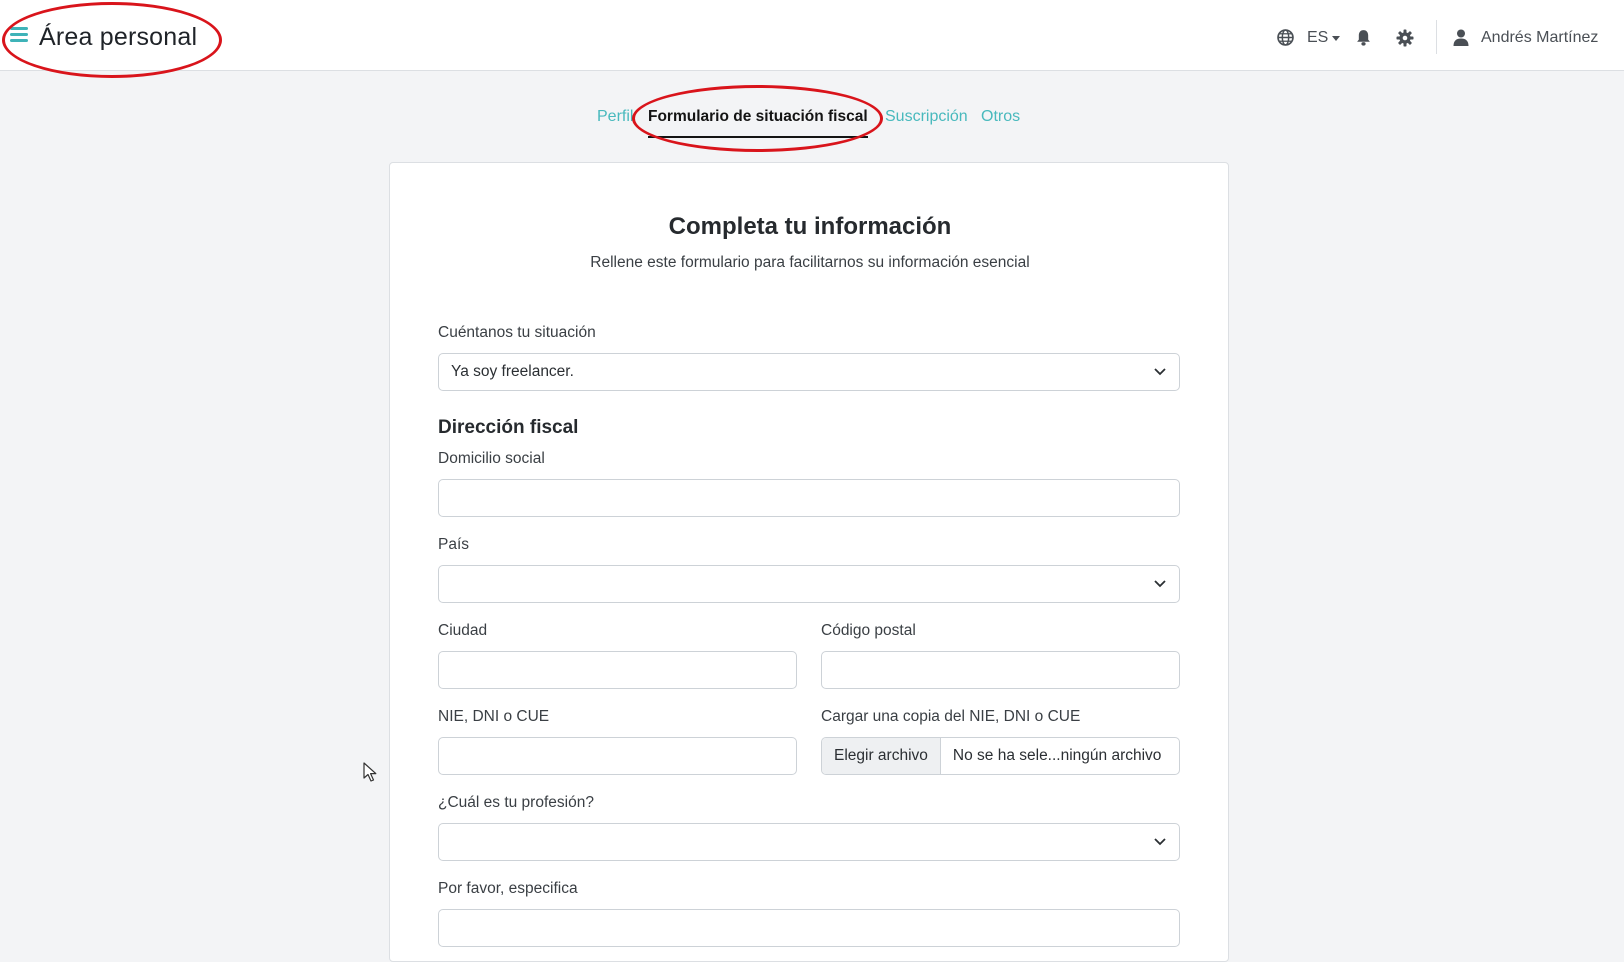  Describe the element at coordinates (617, 670) in the screenshot. I see `ciudad-input` at that location.